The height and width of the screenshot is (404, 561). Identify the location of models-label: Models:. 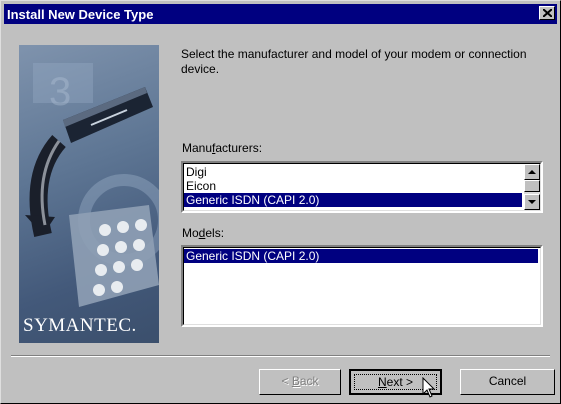
(203, 233).